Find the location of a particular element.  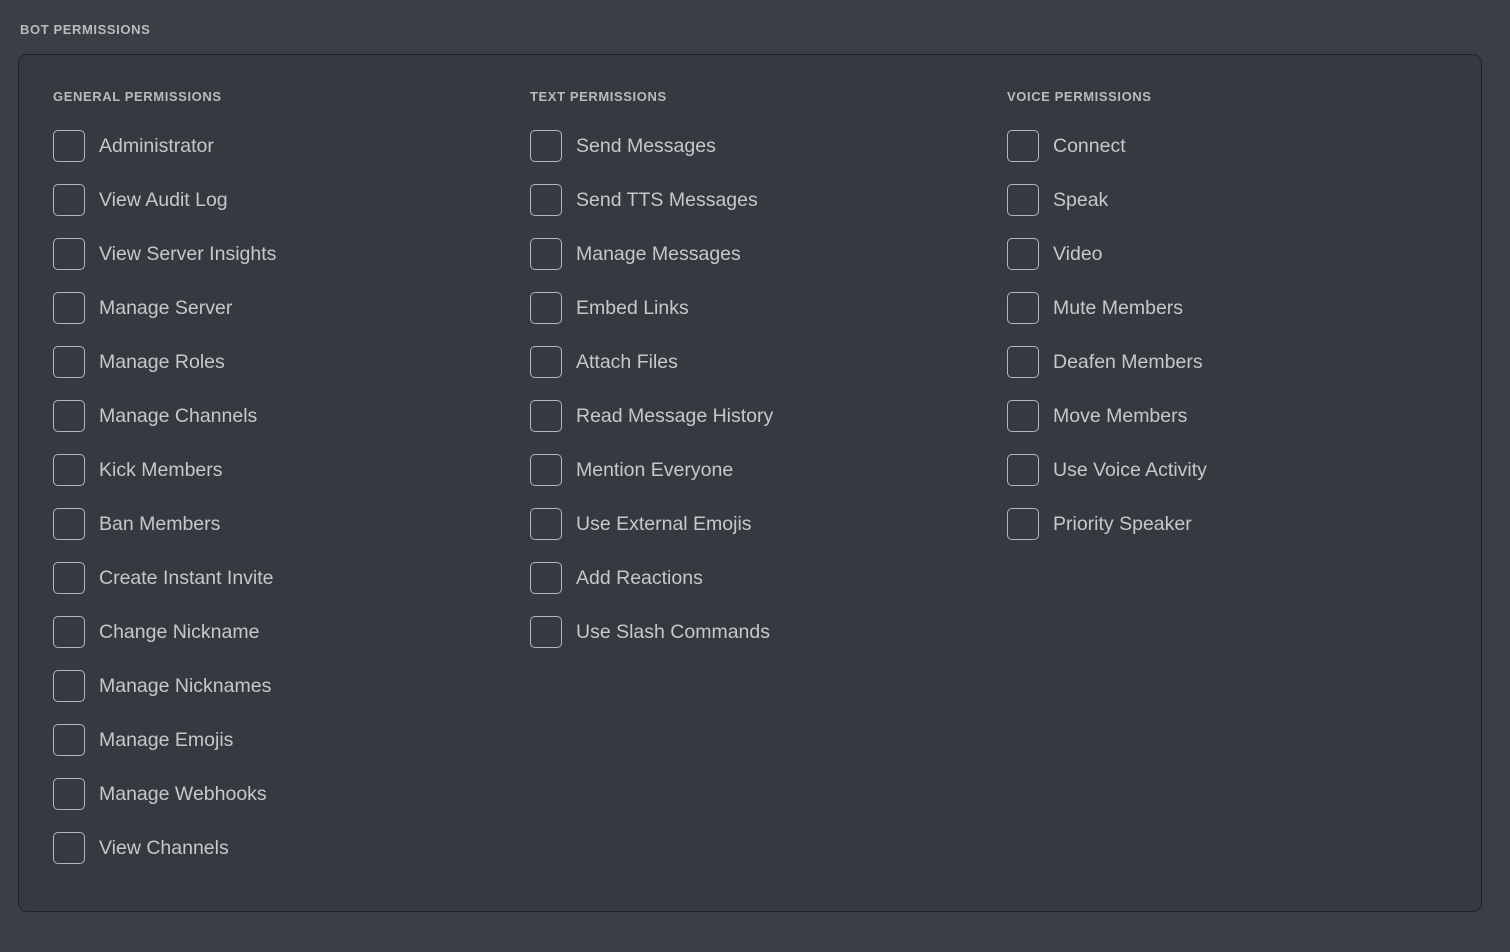

permission-row: Manage Emojis is located at coordinates (283, 740).